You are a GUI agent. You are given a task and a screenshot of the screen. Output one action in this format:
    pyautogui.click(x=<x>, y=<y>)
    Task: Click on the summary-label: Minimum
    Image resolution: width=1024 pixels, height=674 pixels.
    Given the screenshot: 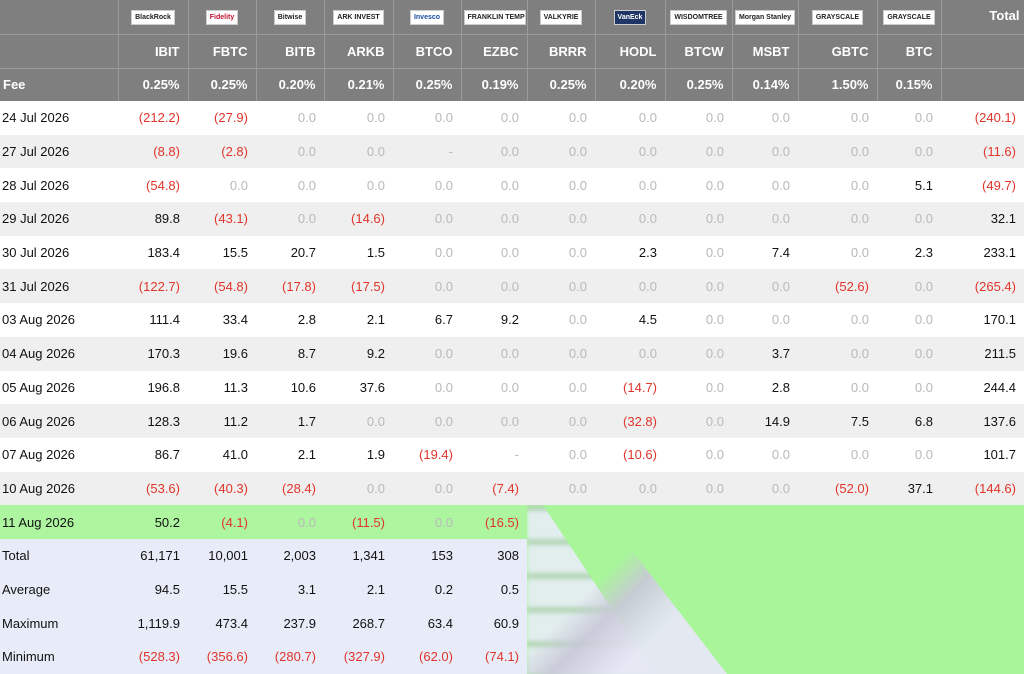 What is the action you would take?
    pyautogui.click(x=59, y=657)
    